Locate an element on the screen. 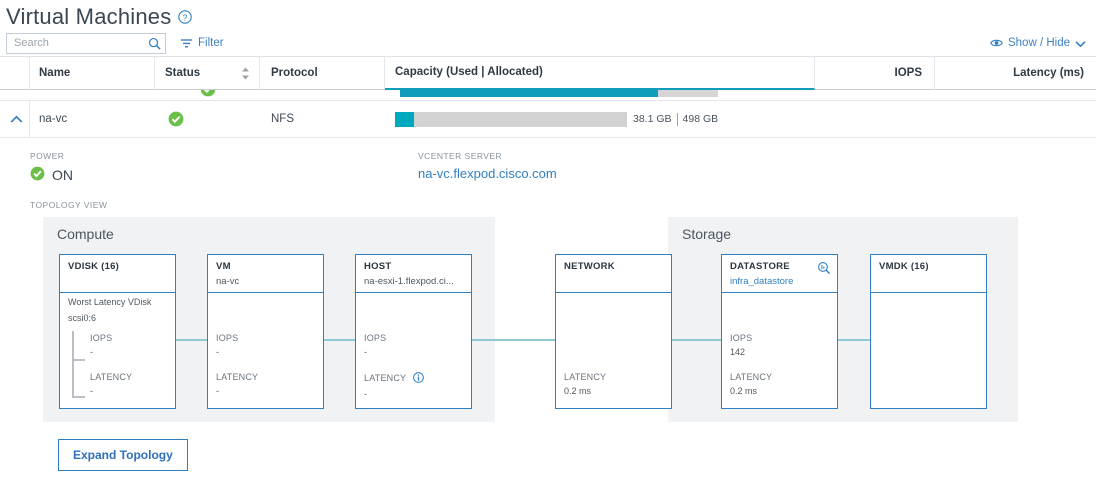 This screenshot has height=503, width=1096. filter-button: Filter is located at coordinates (202, 43).